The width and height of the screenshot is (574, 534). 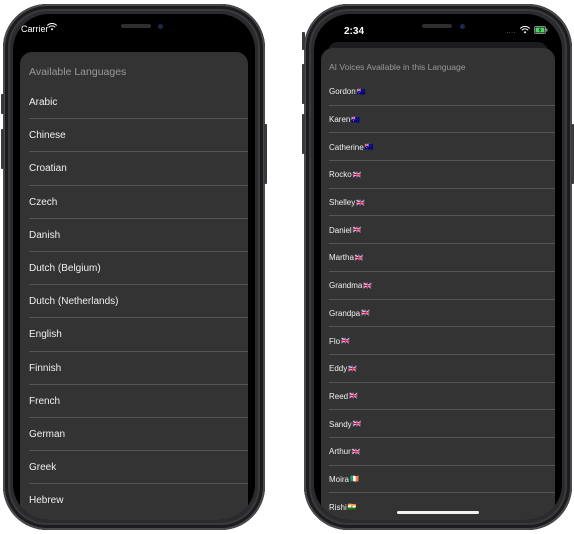 I want to click on voice-row: Martha 🇬🇧, so click(x=438, y=258).